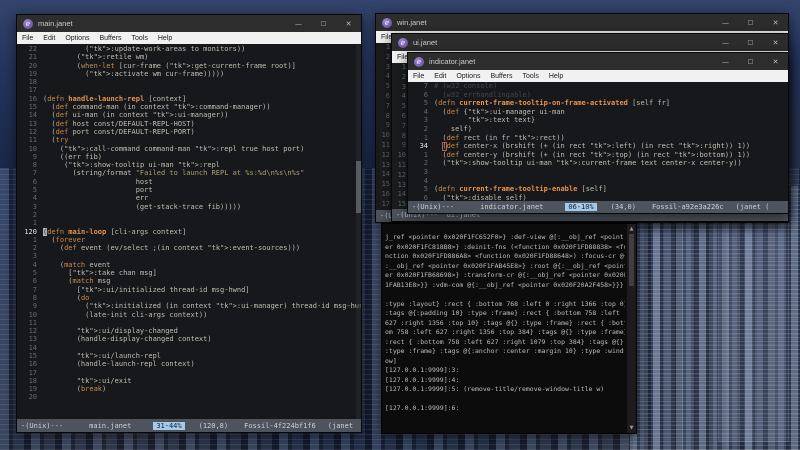 This screenshot has height=450, width=800. Describe the element at coordinates (189, 339) in the screenshot. I see `code-line: 13 (handle-display-changed context)` at that location.